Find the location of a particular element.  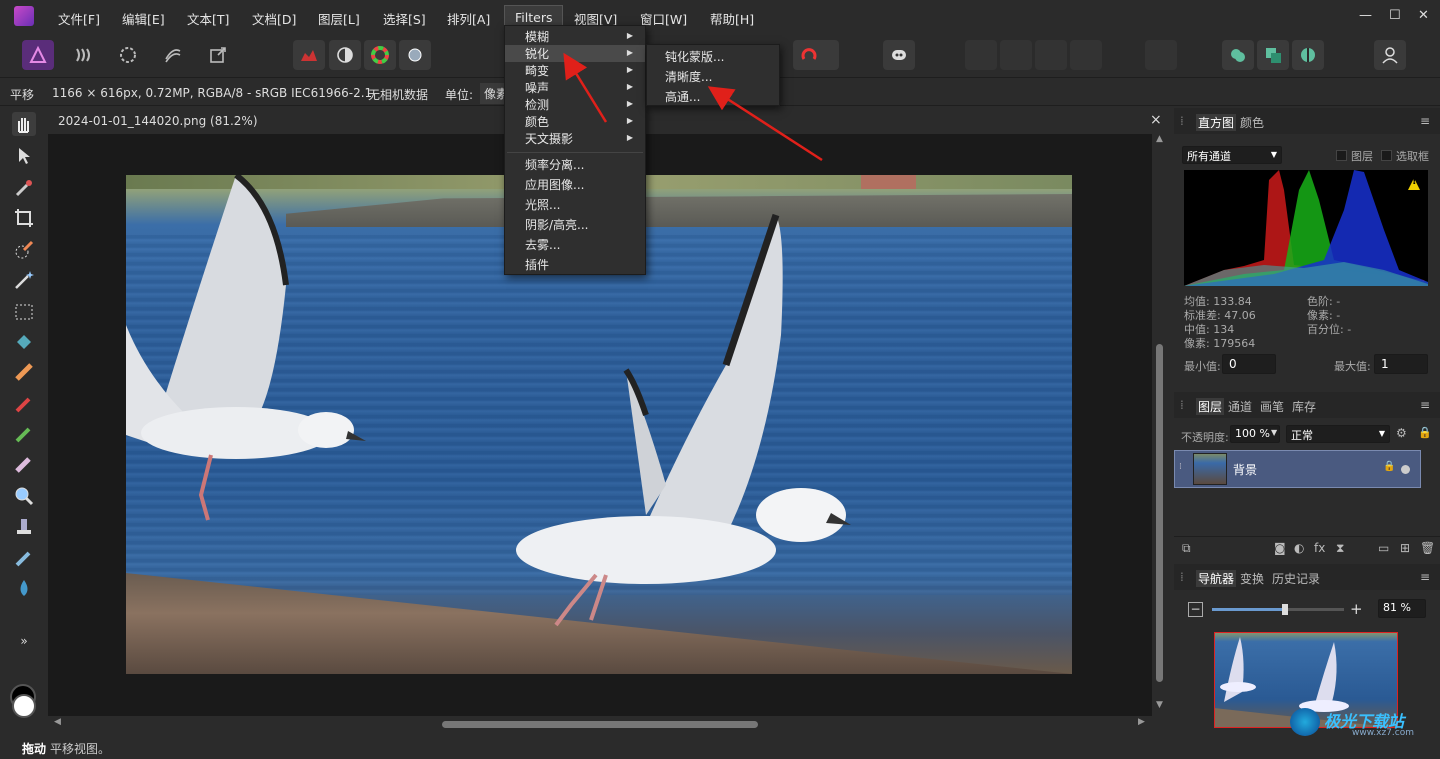

pixel-brush-tool-icon is located at coordinates (24, 434).